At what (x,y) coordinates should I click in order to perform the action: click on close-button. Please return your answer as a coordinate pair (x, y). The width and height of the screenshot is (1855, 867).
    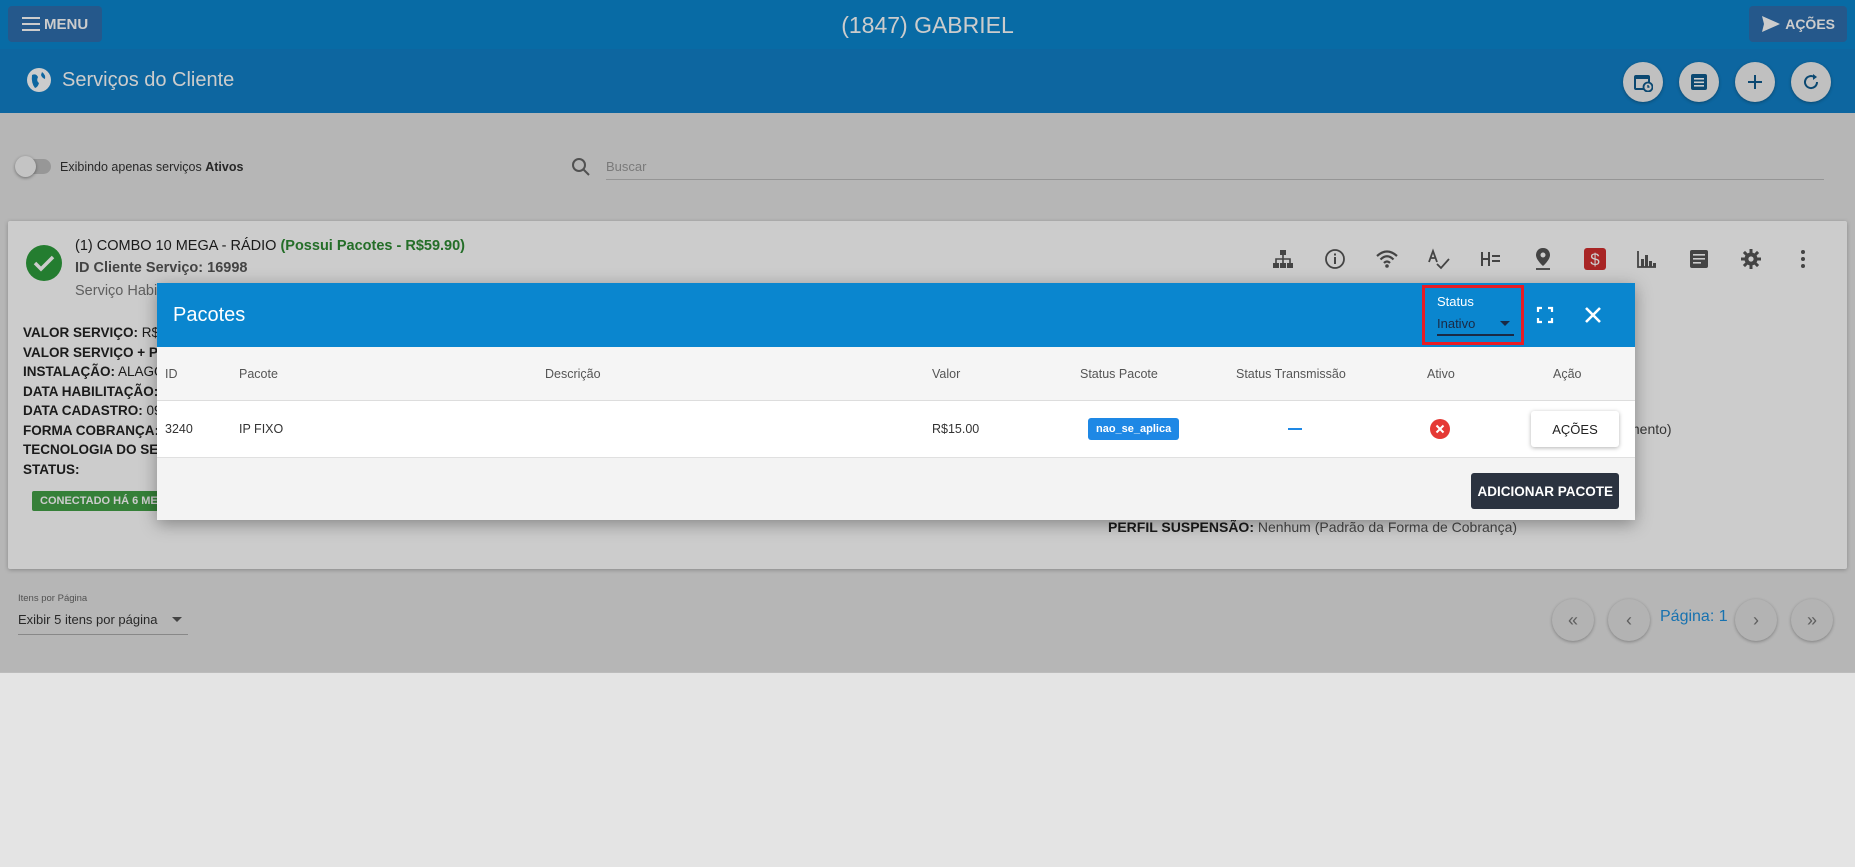
    Looking at the image, I should click on (1593, 315).